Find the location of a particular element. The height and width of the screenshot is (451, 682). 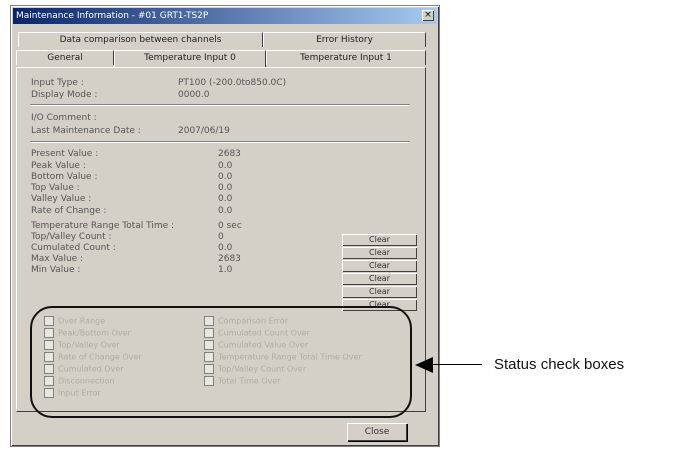

tab-temperature-input-1: Temperature Input 1 is located at coordinates (346, 57).